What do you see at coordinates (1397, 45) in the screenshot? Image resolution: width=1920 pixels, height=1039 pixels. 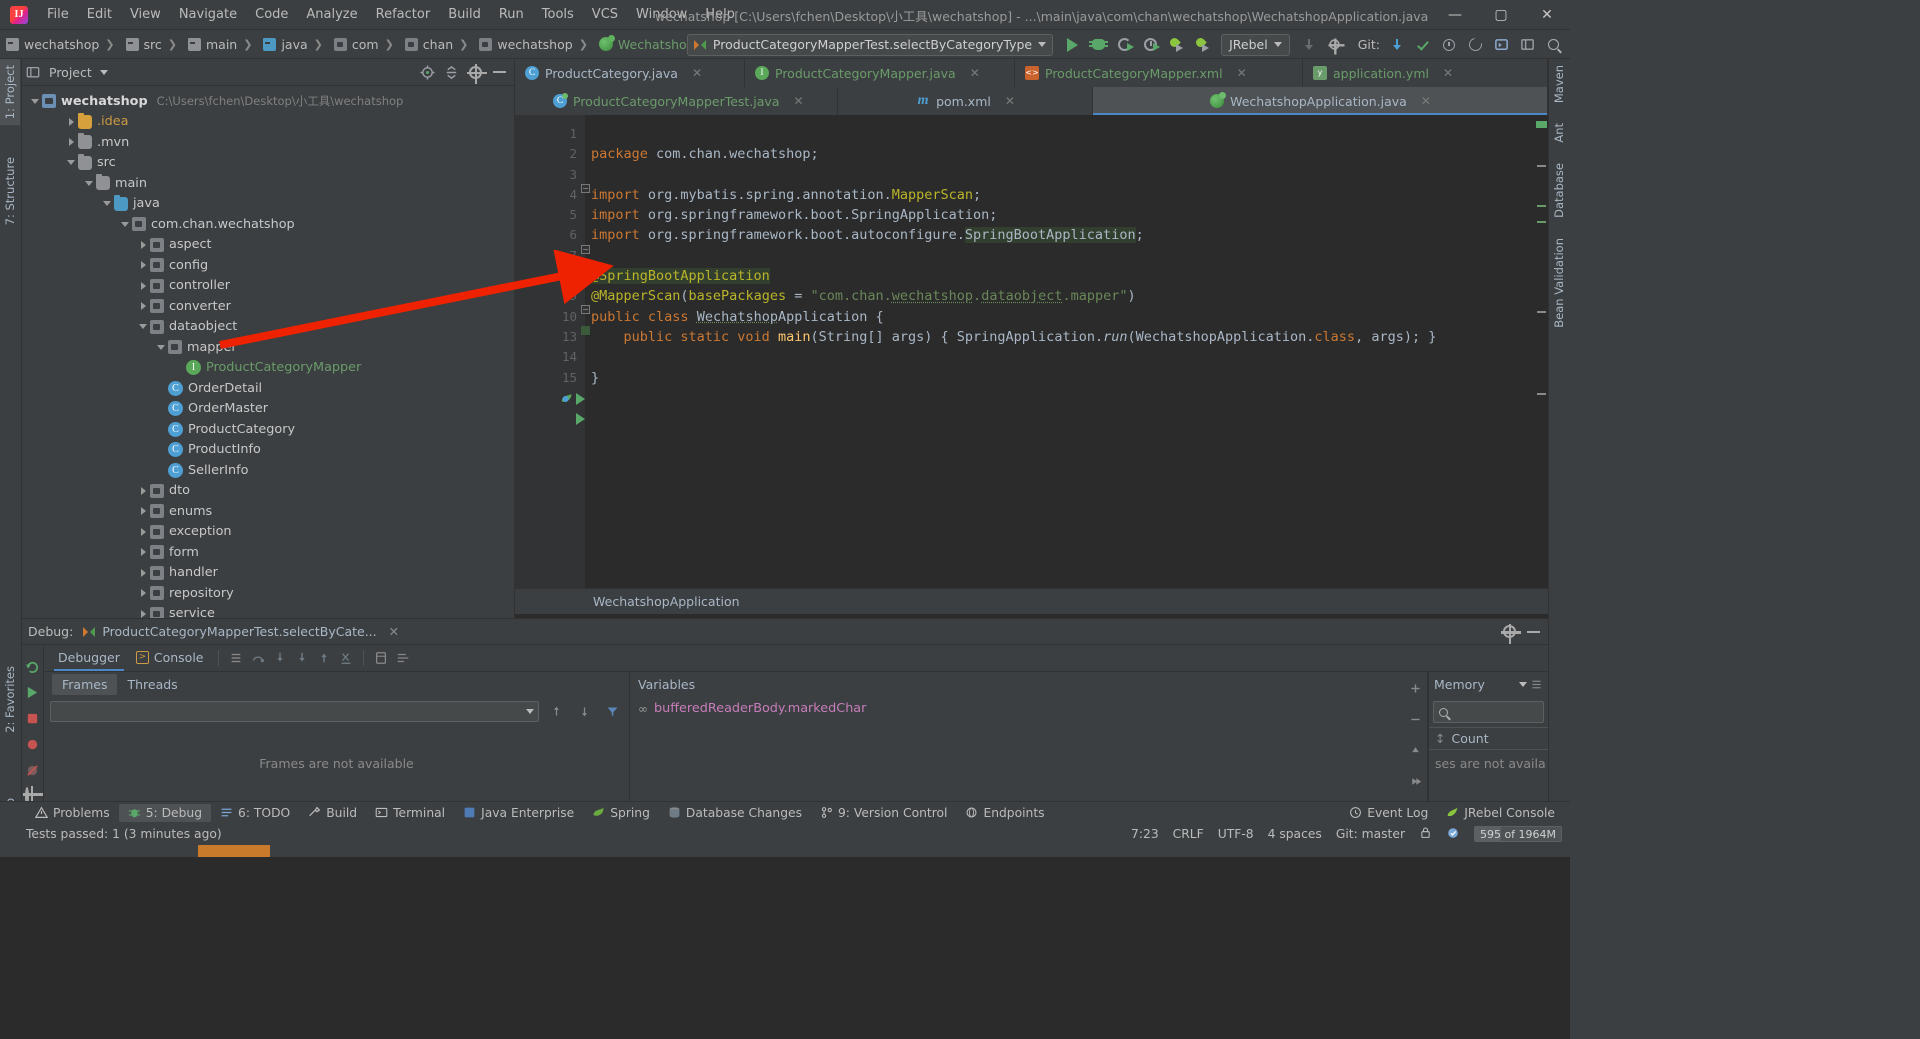 I see `vcs-update-button` at bounding box center [1397, 45].